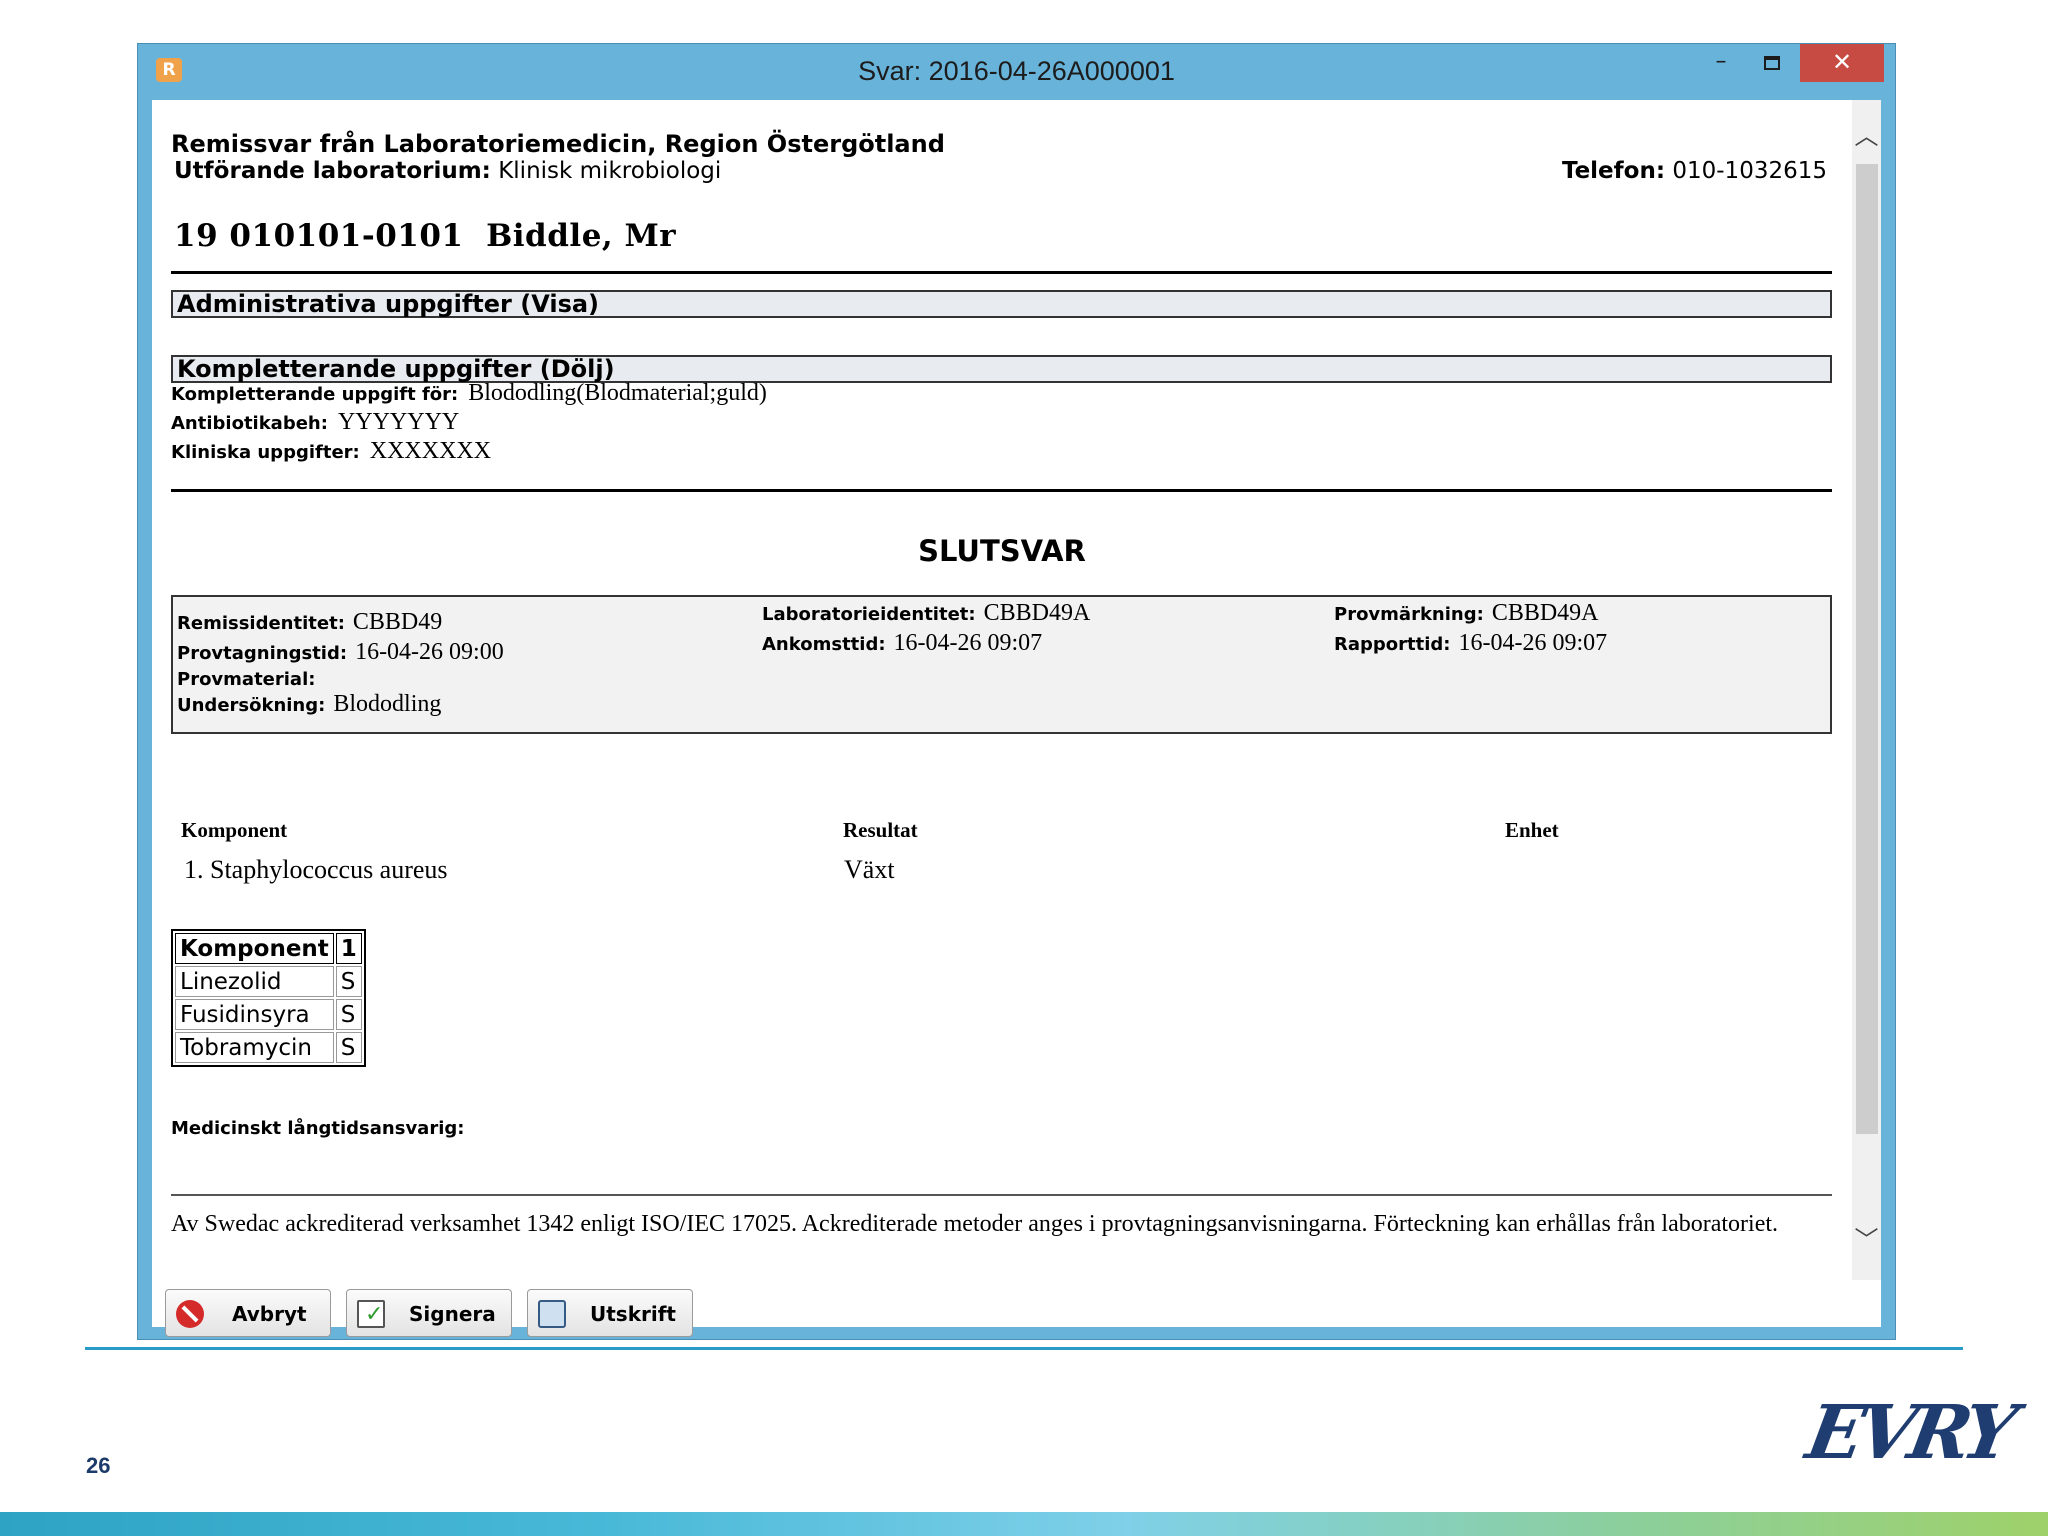 Image resolution: width=2048 pixels, height=1536 pixels. What do you see at coordinates (348, 948) in the screenshot?
I see `table-header-cell: 1` at bounding box center [348, 948].